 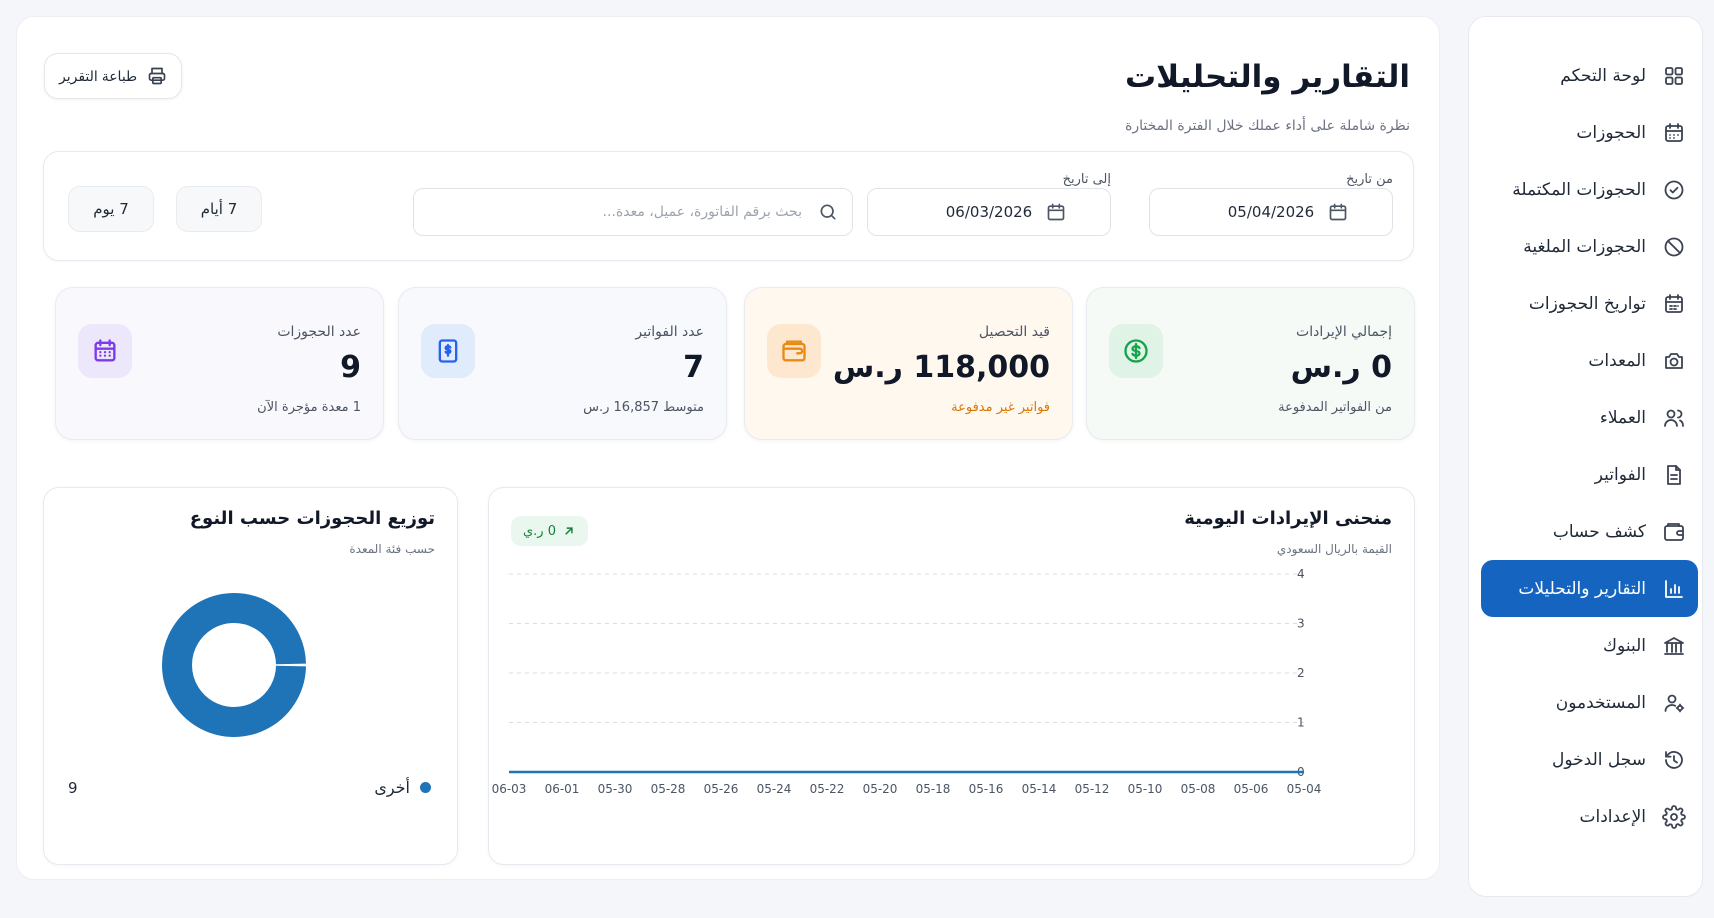 I want to click on sidebar-item-label: البنوك, so click(x=1624, y=645).